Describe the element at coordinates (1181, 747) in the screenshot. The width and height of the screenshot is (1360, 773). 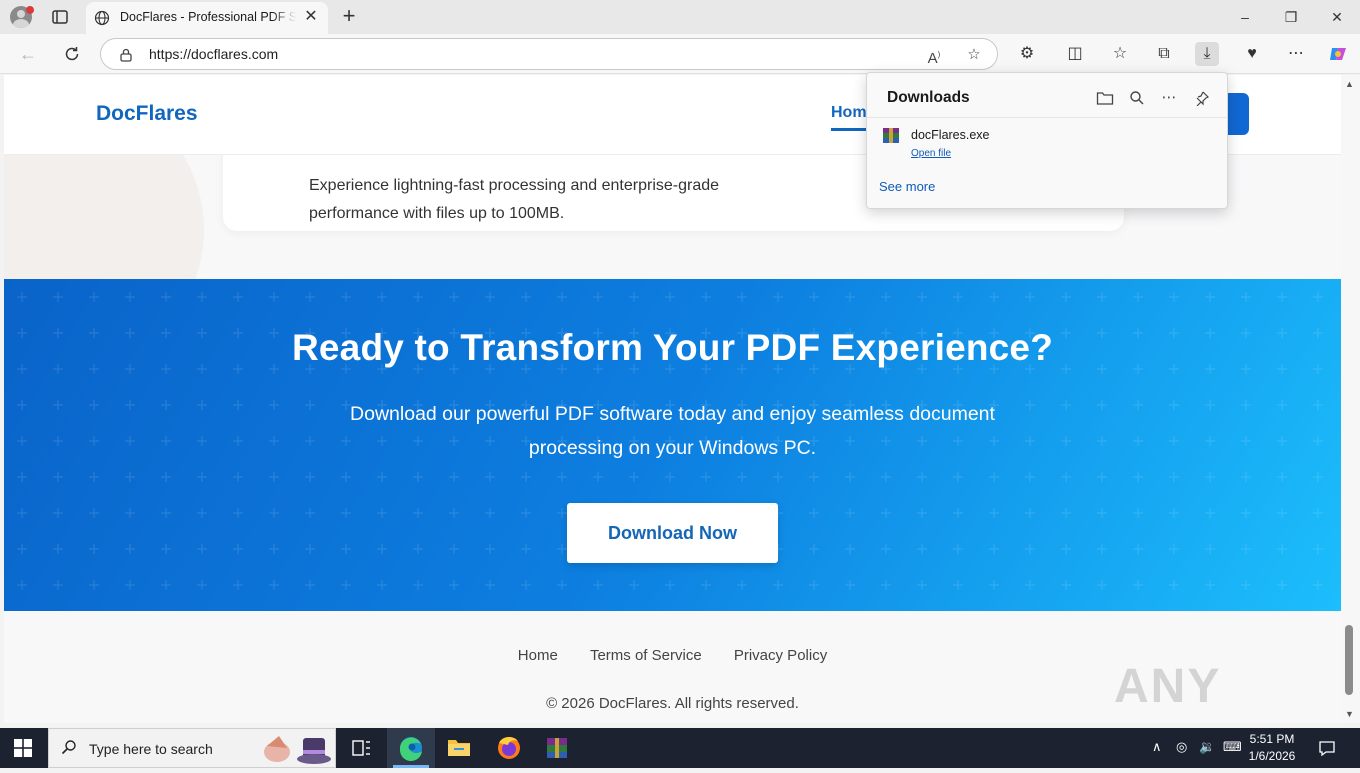
I see `network-icon: ◎` at that location.